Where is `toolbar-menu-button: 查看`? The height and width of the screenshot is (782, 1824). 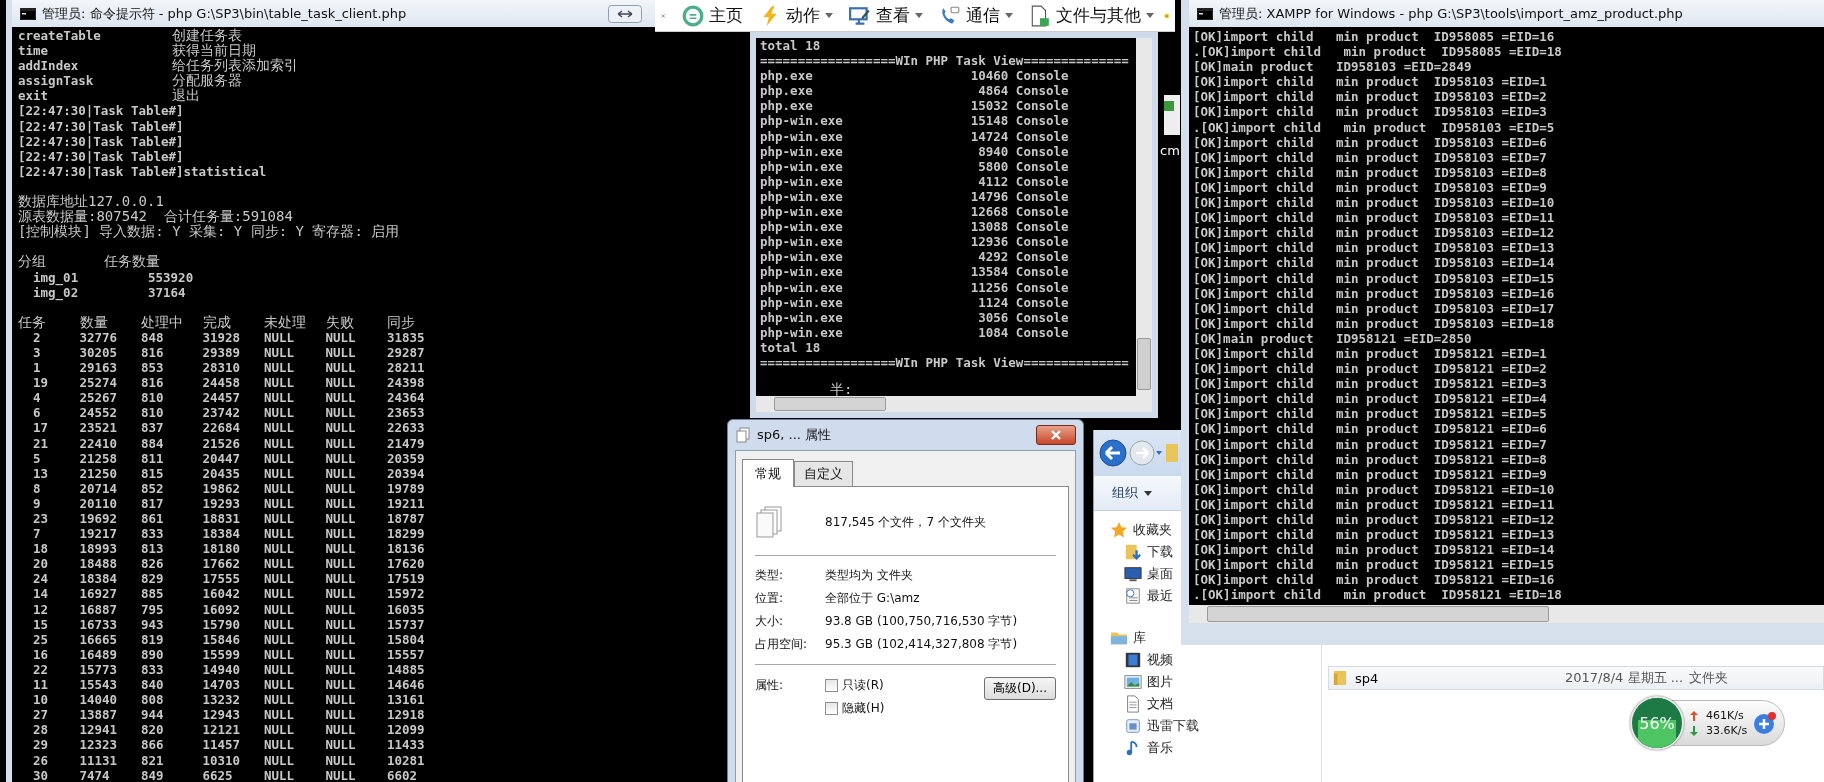
toolbar-menu-button: 查看 is located at coordinates (885, 15).